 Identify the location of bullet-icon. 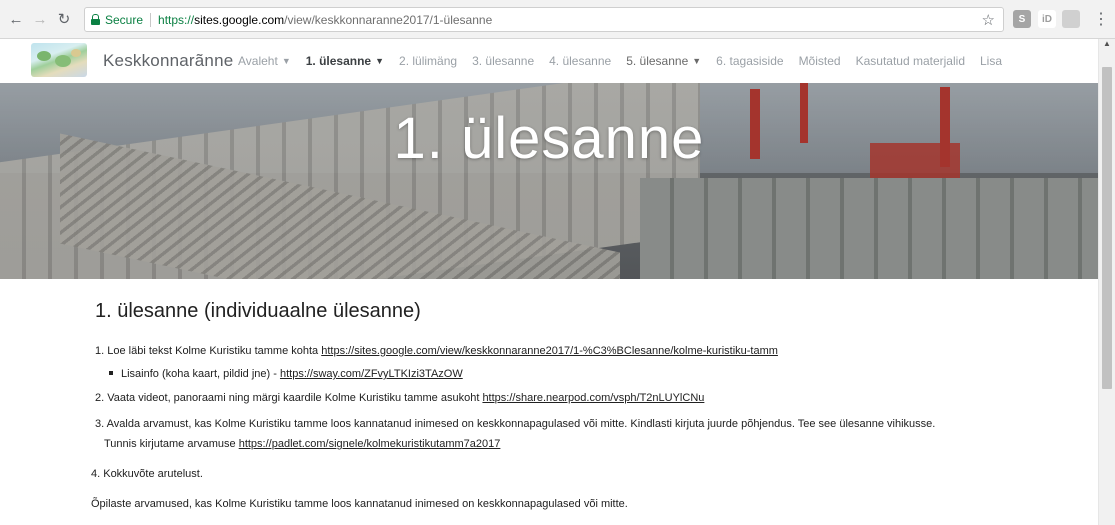
(111, 373).